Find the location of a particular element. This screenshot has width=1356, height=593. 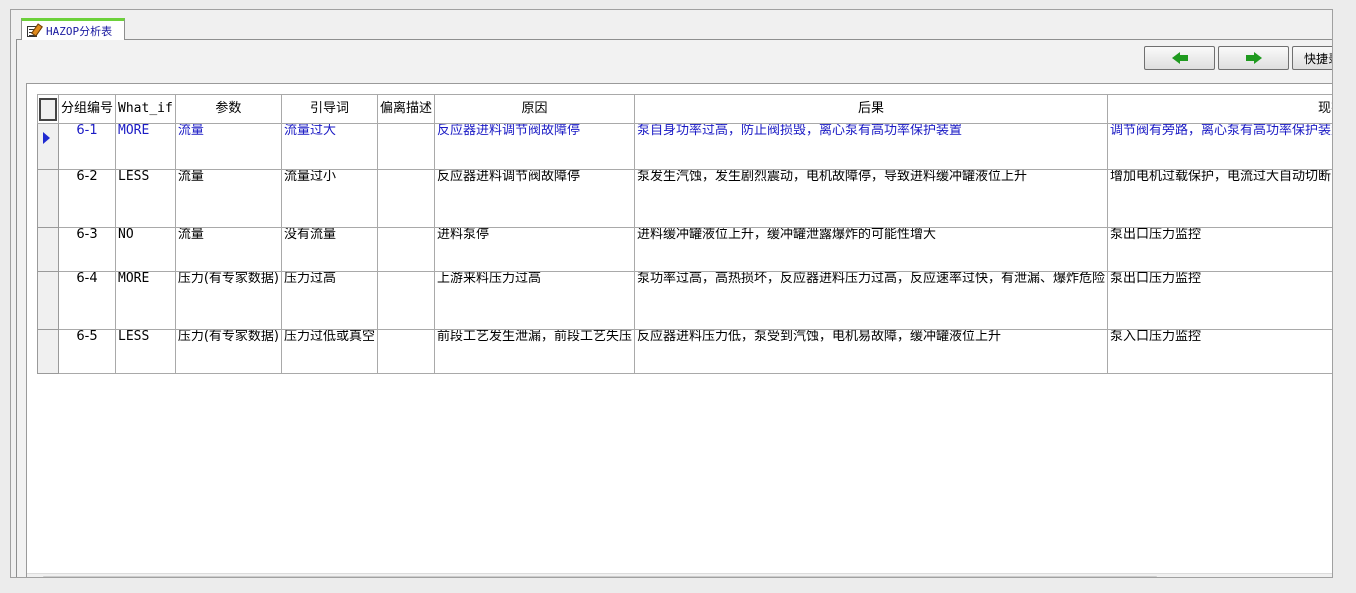

column-header-cause: 原因 is located at coordinates (534, 109).